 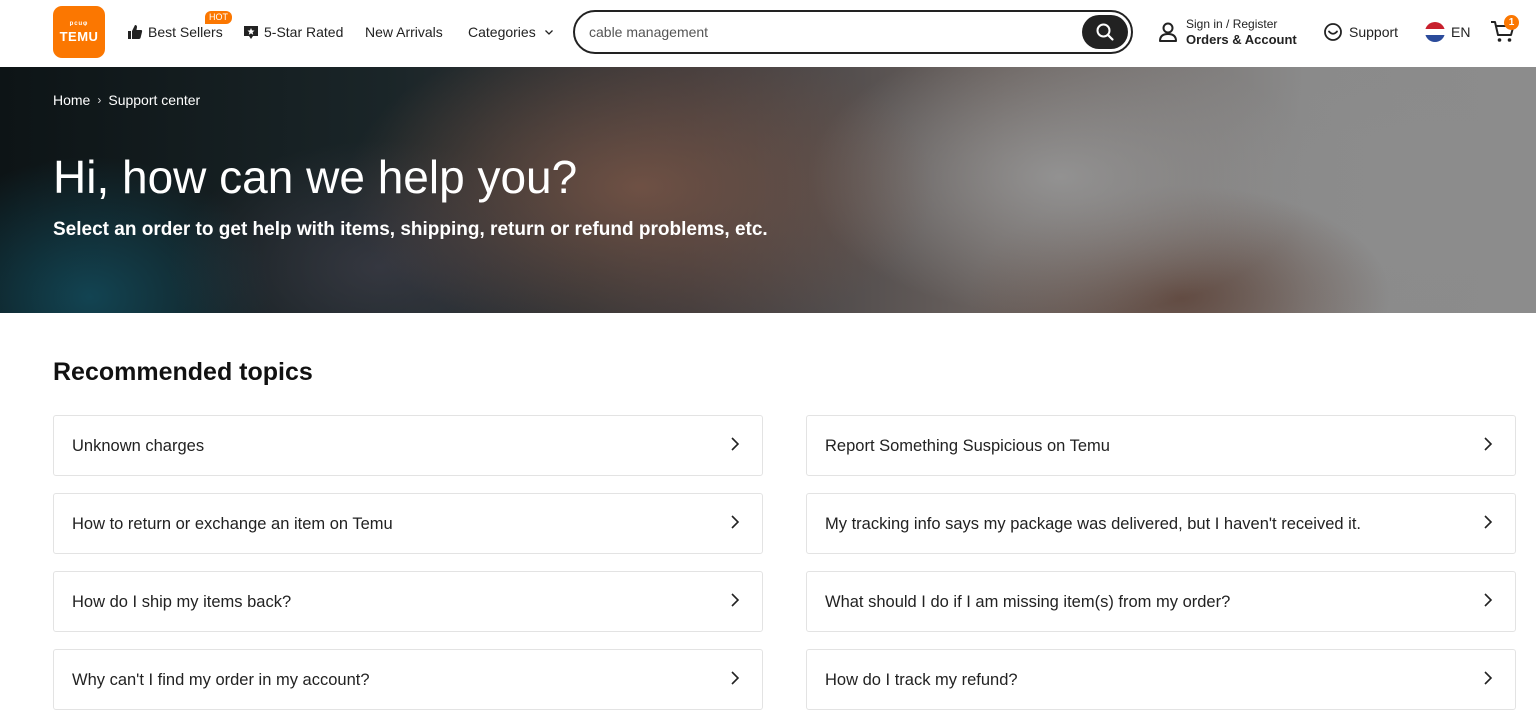 What do you see at coordinates (408, 601) in the screenshot?
I see `topic-item: How do I ship my items back?` at bounding box center [408, 601].